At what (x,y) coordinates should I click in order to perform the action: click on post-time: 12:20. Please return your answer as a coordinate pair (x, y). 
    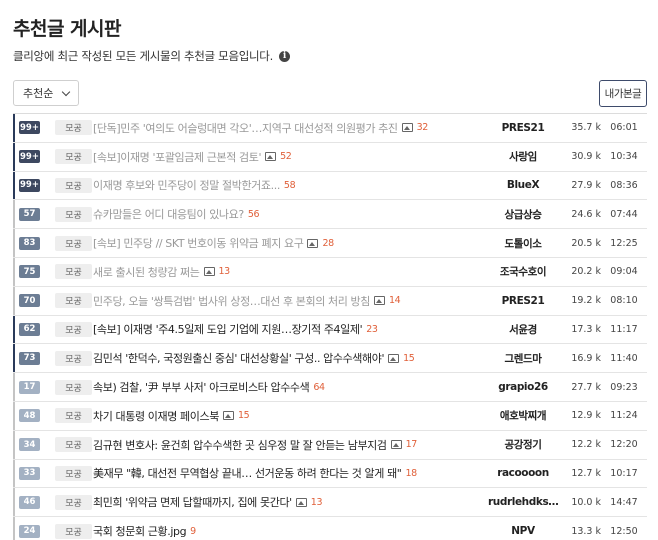
    Looking at the image, I should click on (624, 445).